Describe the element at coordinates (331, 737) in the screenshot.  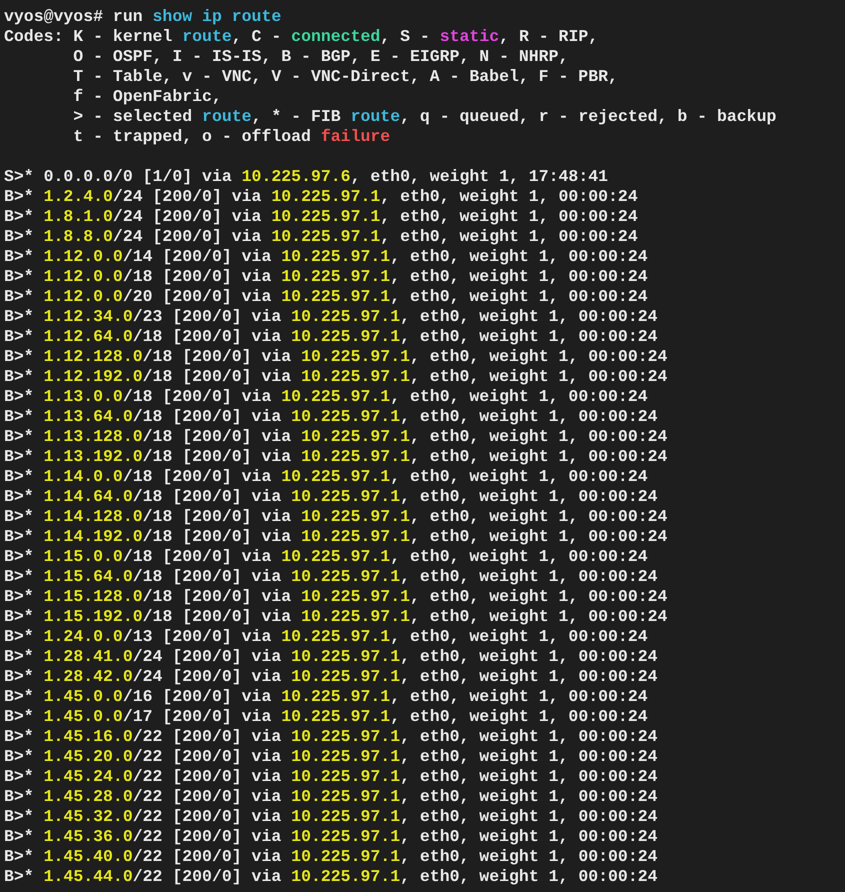
I see `terminal-line: B>* 1.45.16.0/22 [200/0] via 10.225.97.1, eth0, weight 1, 00:00:24` at that location.